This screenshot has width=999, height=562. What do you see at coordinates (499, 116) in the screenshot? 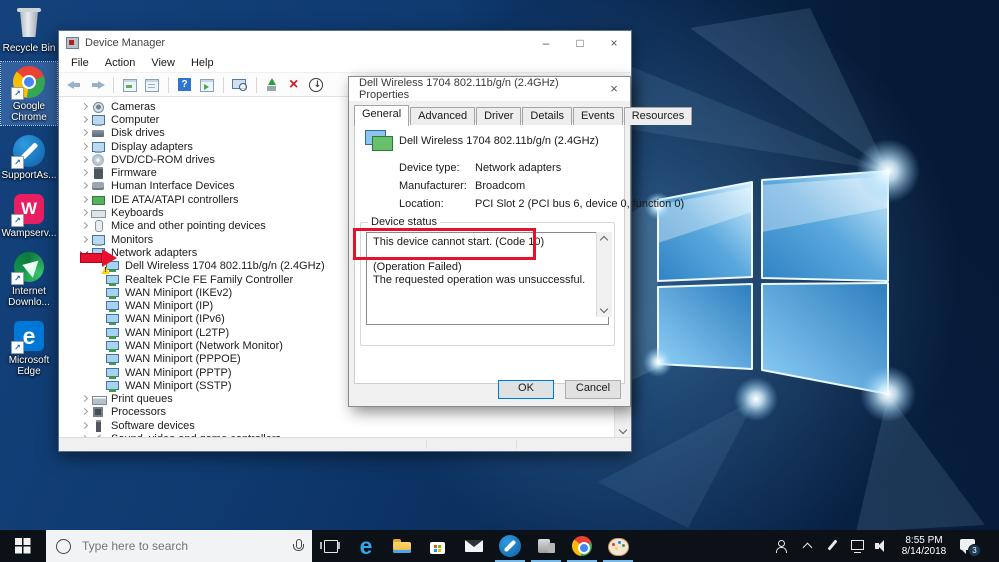
I see `tab-driver: Driver` at bounding box center [499, 116].